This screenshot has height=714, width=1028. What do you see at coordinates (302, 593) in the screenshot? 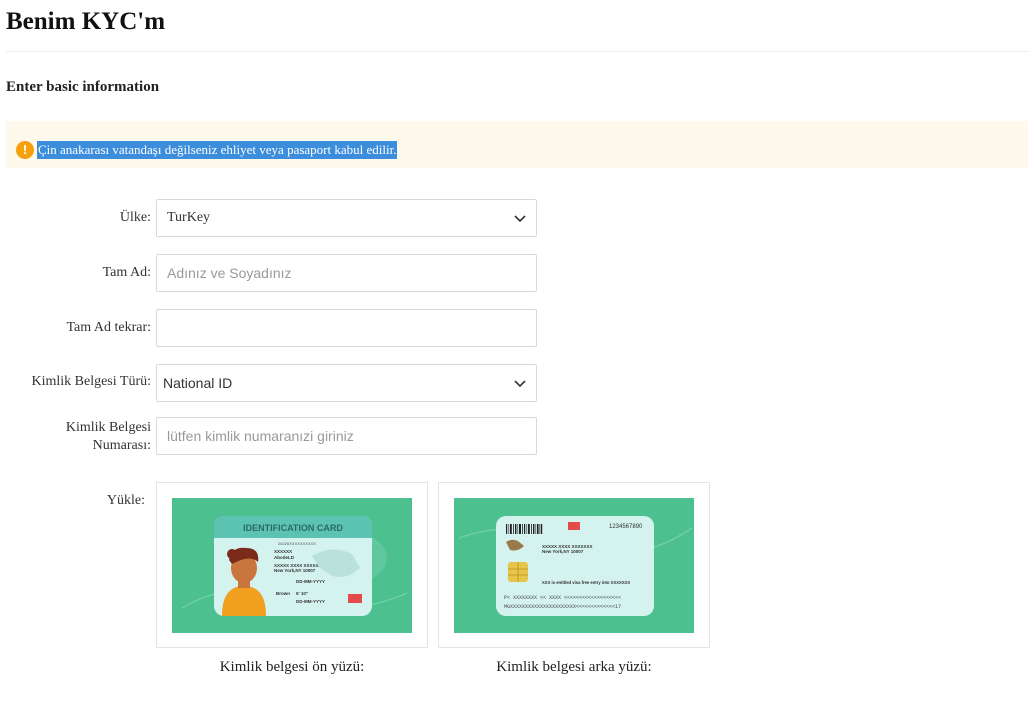
I see `svg-text: 5' 10"` at bounding box center [302, 593].